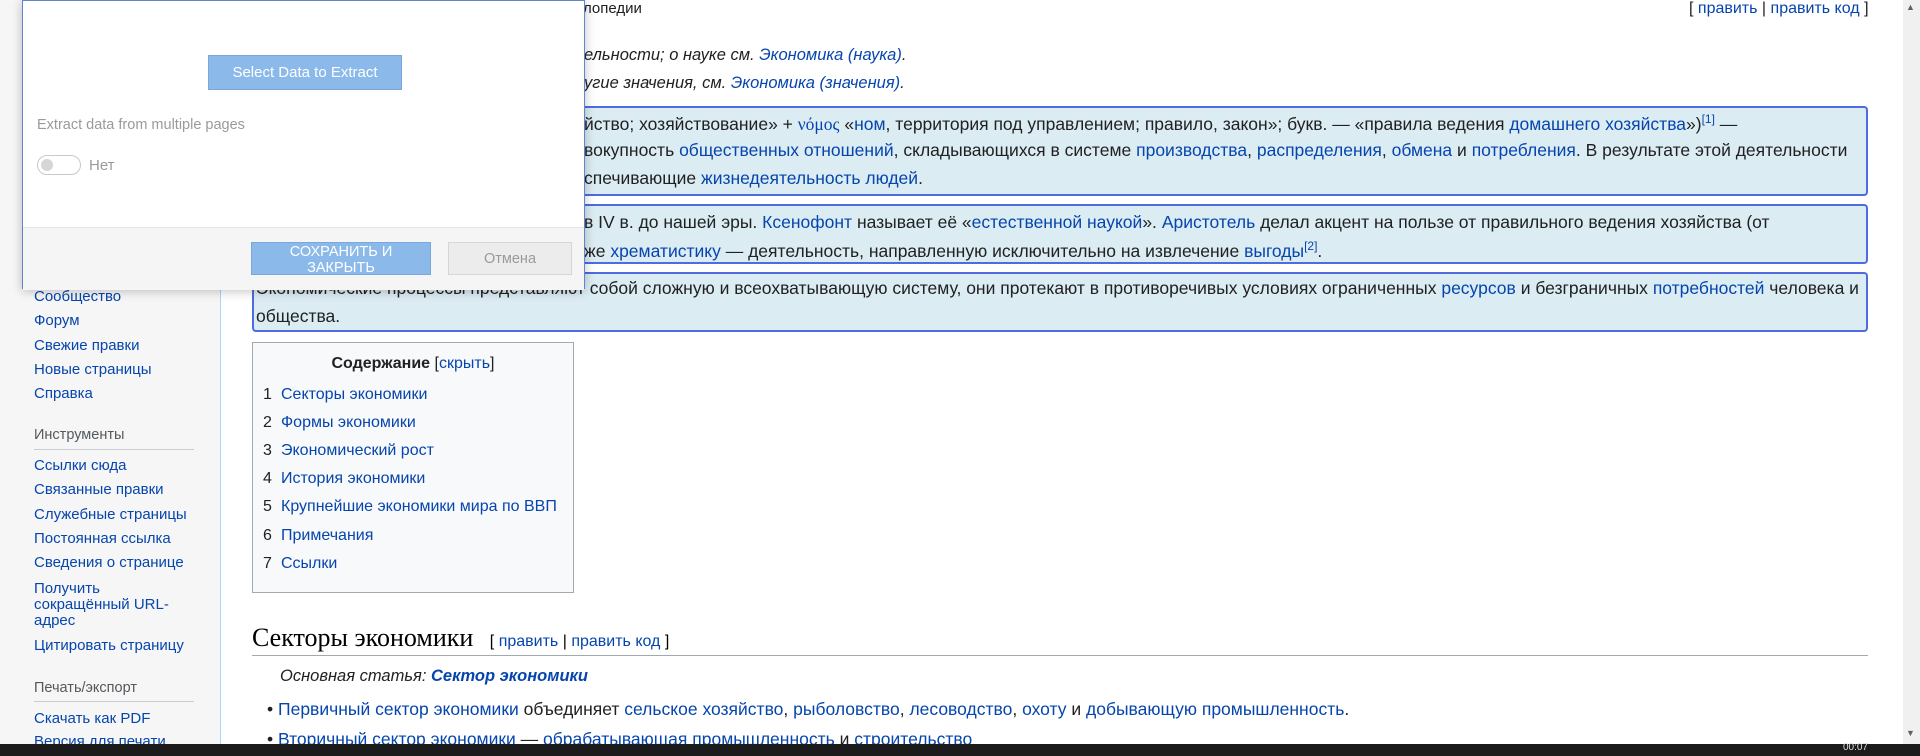 The width and height of the screenshot is (1920, 756). What do you see at coordinates (671, 222) in the screenshot?
I see `text: в IV в. до нашей эры.` at bounding box center [671, 222].